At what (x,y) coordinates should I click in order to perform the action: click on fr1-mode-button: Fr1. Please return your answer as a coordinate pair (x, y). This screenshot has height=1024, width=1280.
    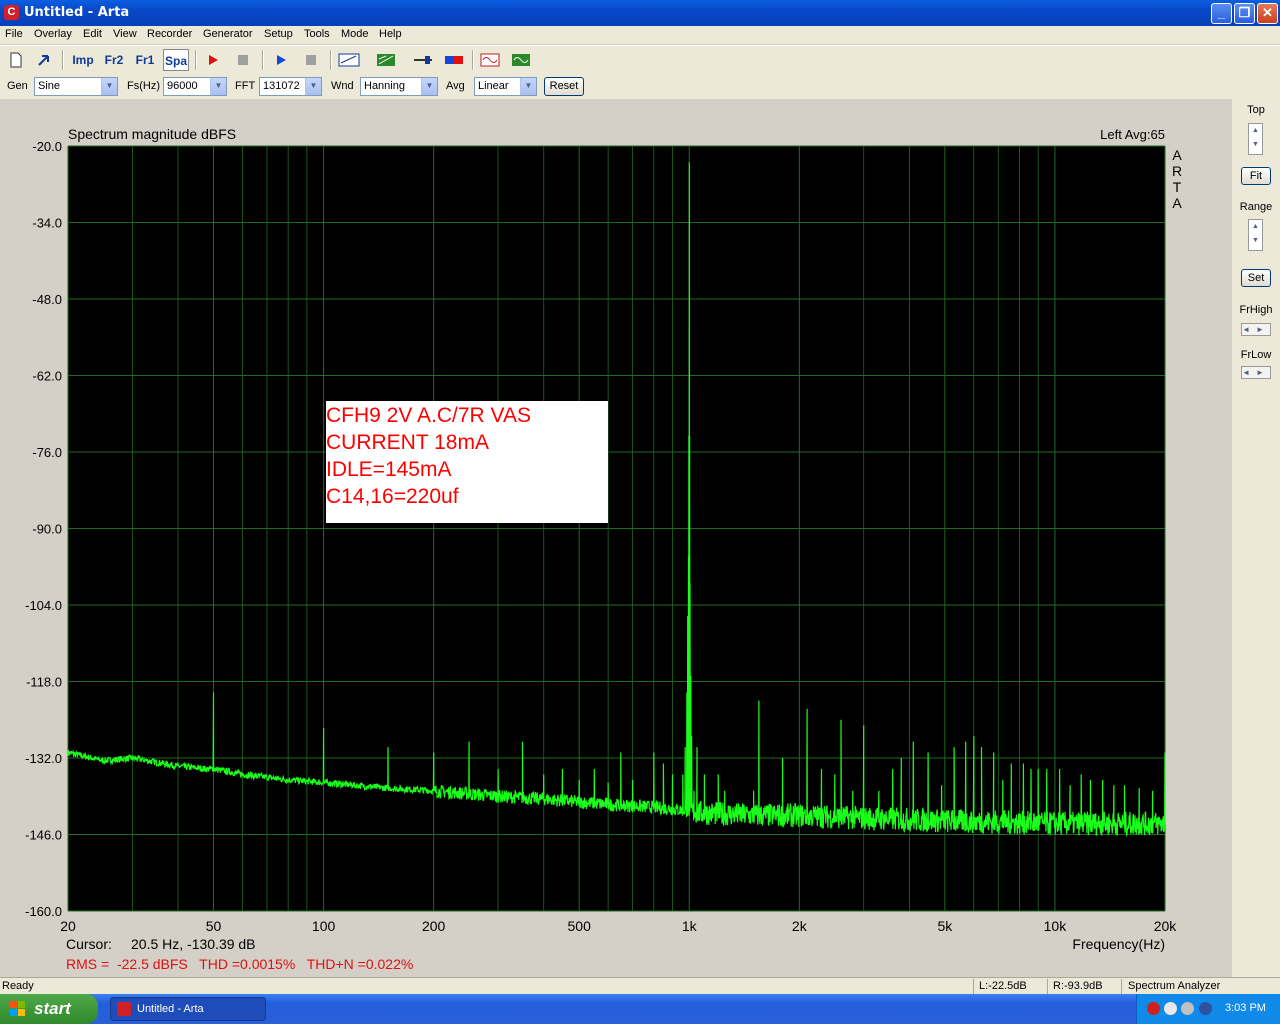
    Looking at the image, I should click on (145, 60).